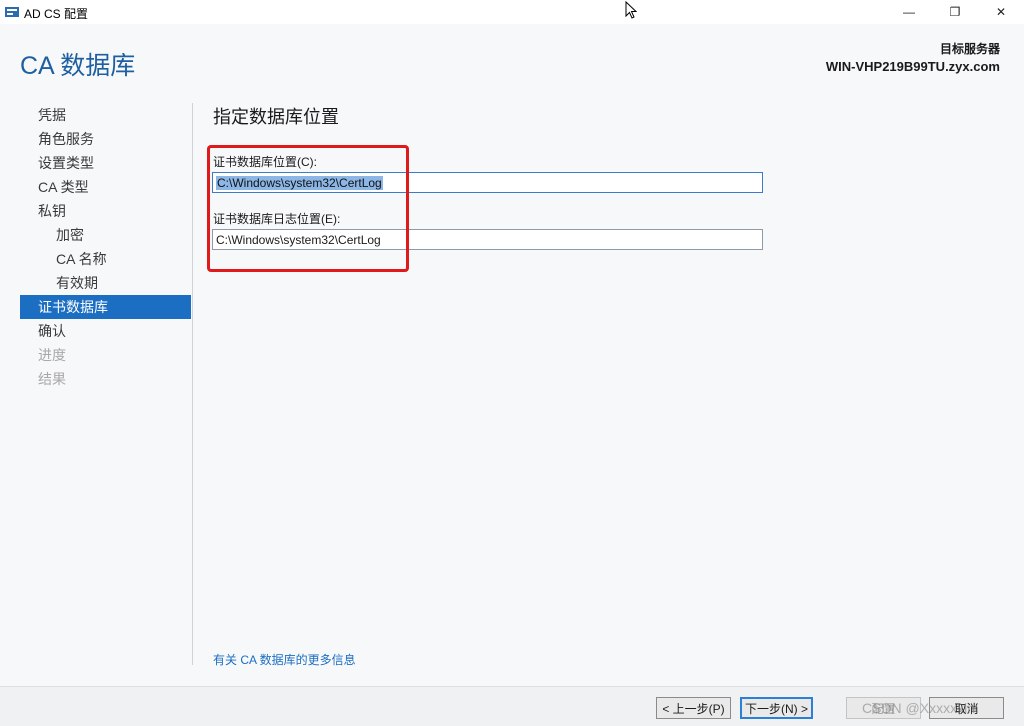  What do you see at coordinates (276, 117) in the screenshot?
I see `section-heading: 指定数据库位置` at bounding box center [276, 117].